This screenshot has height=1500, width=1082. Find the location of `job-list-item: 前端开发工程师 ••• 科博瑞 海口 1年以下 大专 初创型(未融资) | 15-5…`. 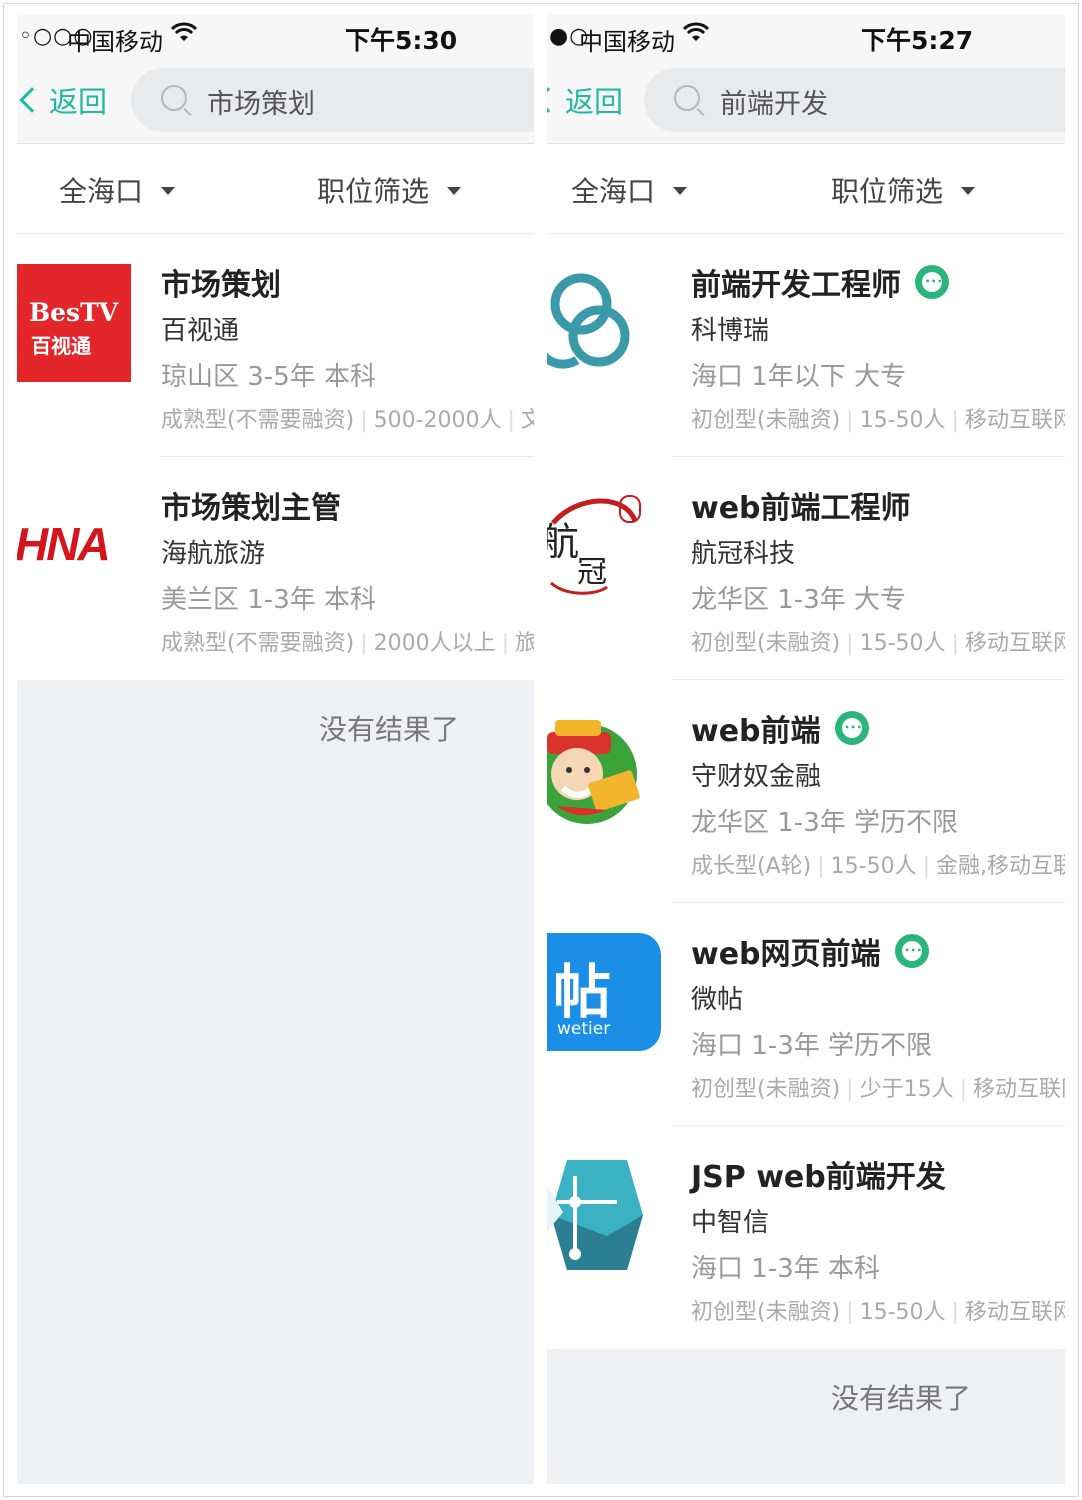

job-list-item: 前端开发工程师 ••• 科博瑞 海口 1年以下 大专 初创型(未融资) | 15-5… is located at coordinates (806, 345).